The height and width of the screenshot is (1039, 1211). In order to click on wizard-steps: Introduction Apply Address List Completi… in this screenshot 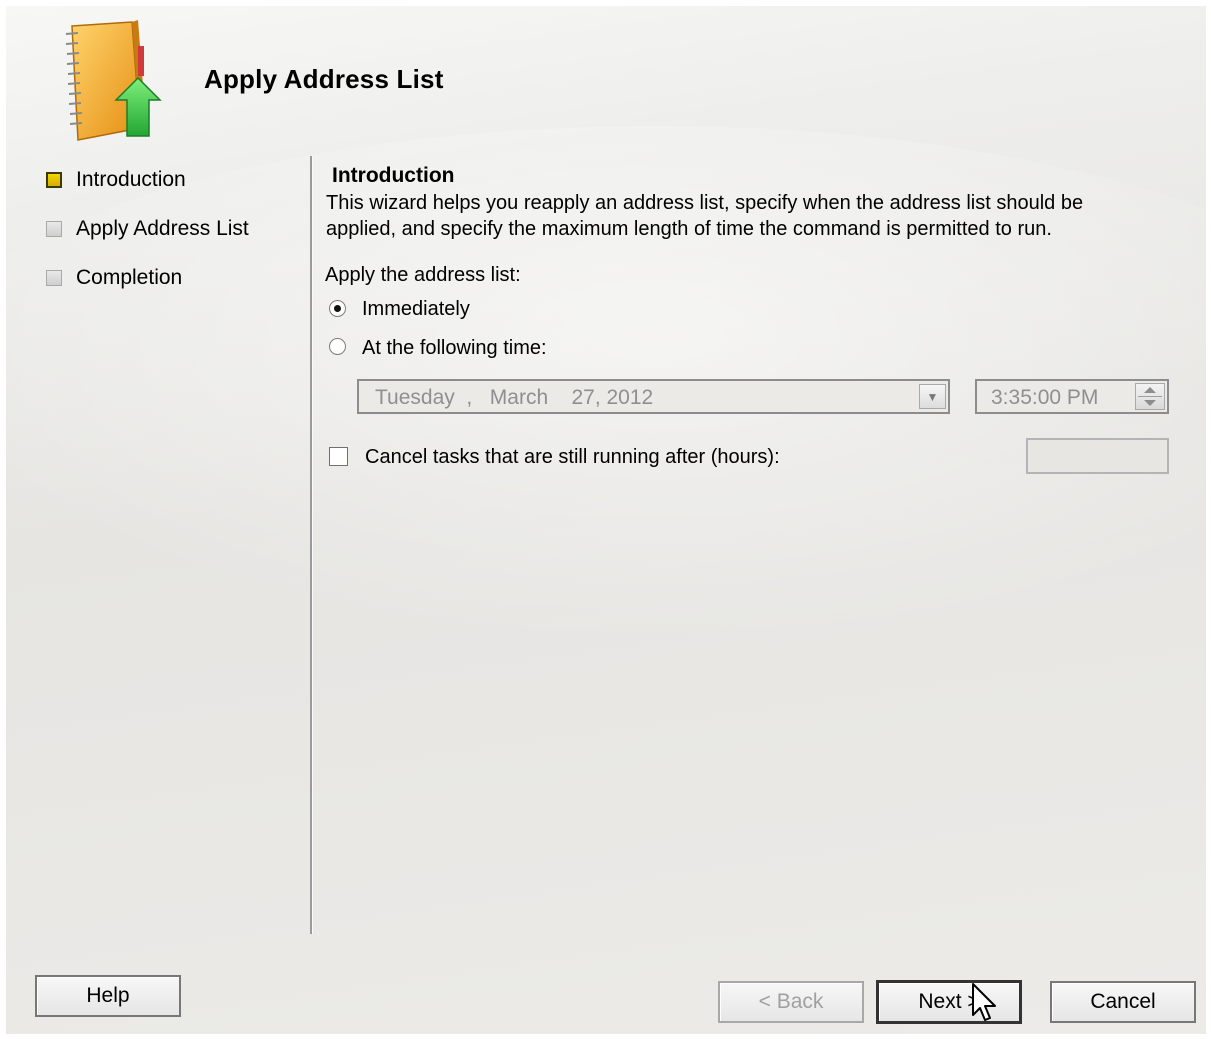, I will do `click(147, 241)`.